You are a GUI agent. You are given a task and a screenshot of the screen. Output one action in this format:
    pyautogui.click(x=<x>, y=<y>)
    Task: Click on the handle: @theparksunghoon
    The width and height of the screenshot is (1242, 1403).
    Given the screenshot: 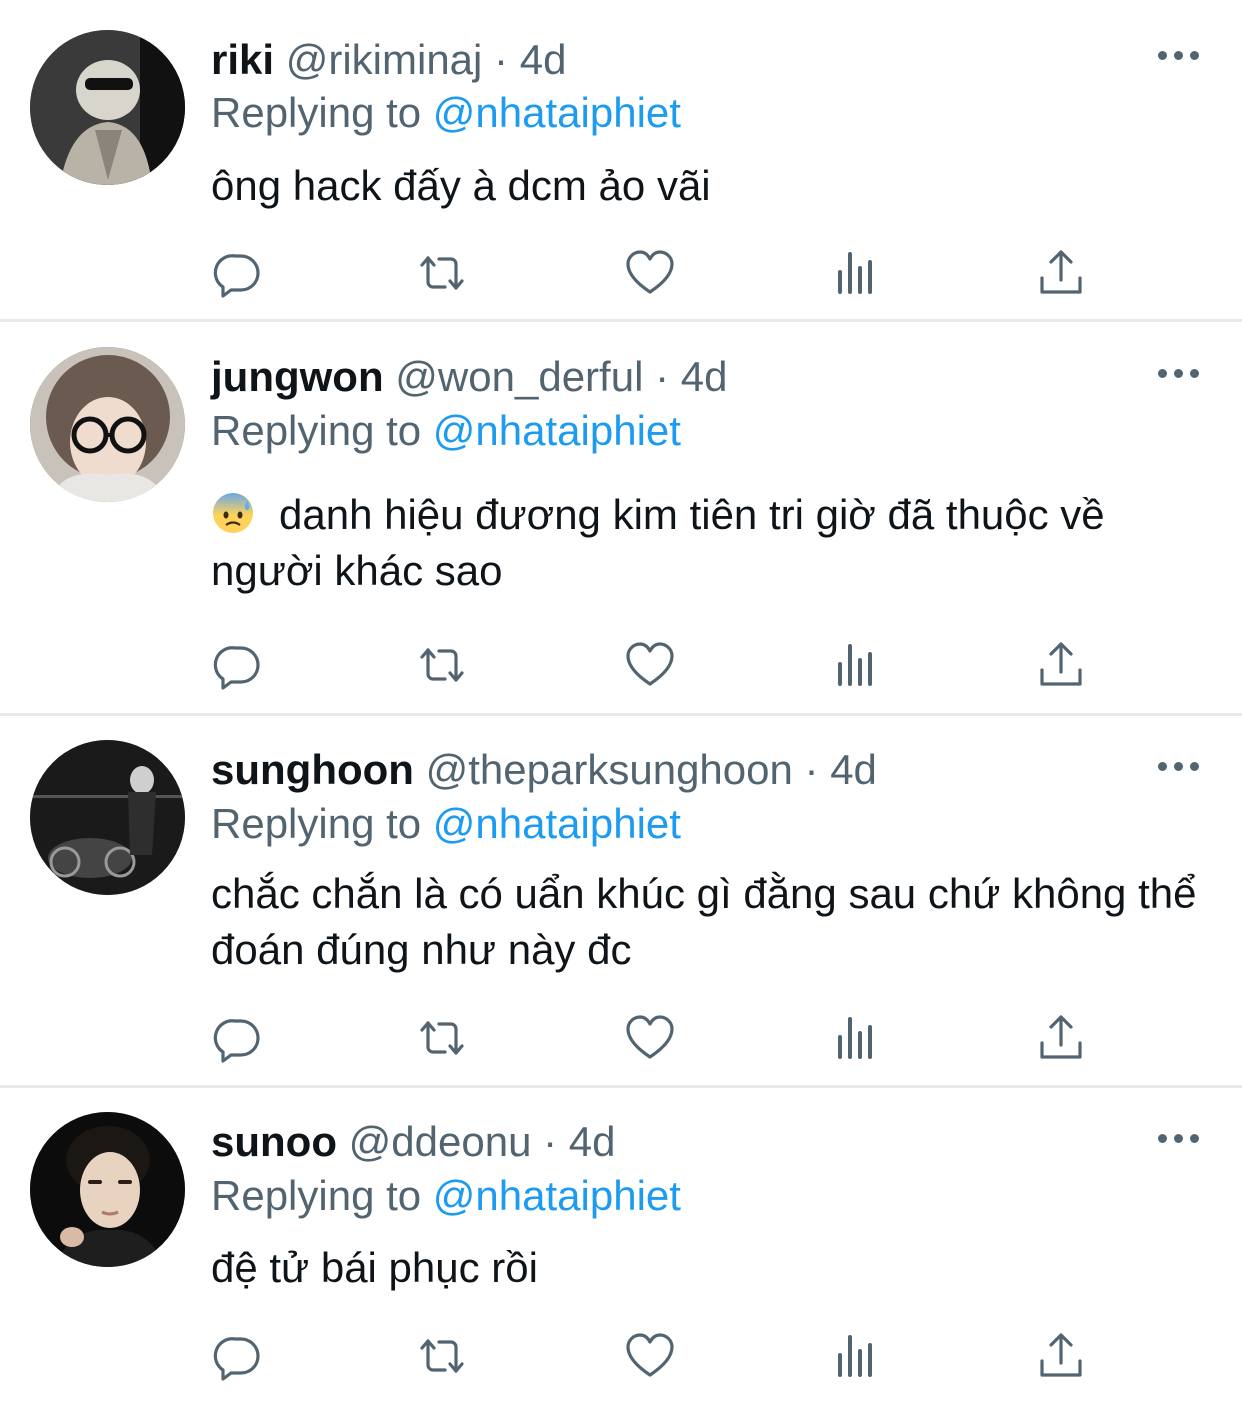 What is the action you would take?
    pyautogui.click(x=609, y=769)
    